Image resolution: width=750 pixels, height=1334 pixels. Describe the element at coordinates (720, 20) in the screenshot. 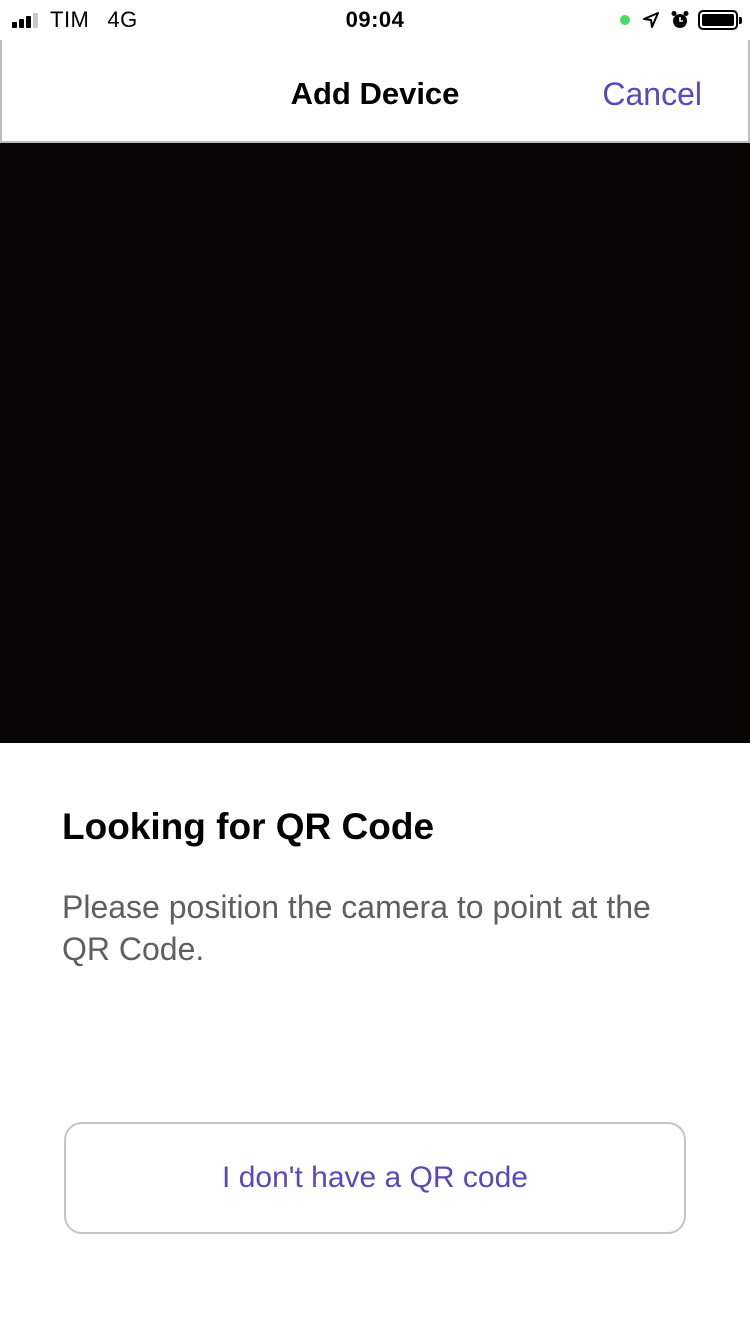

I see `battery-full-icon` at that location.